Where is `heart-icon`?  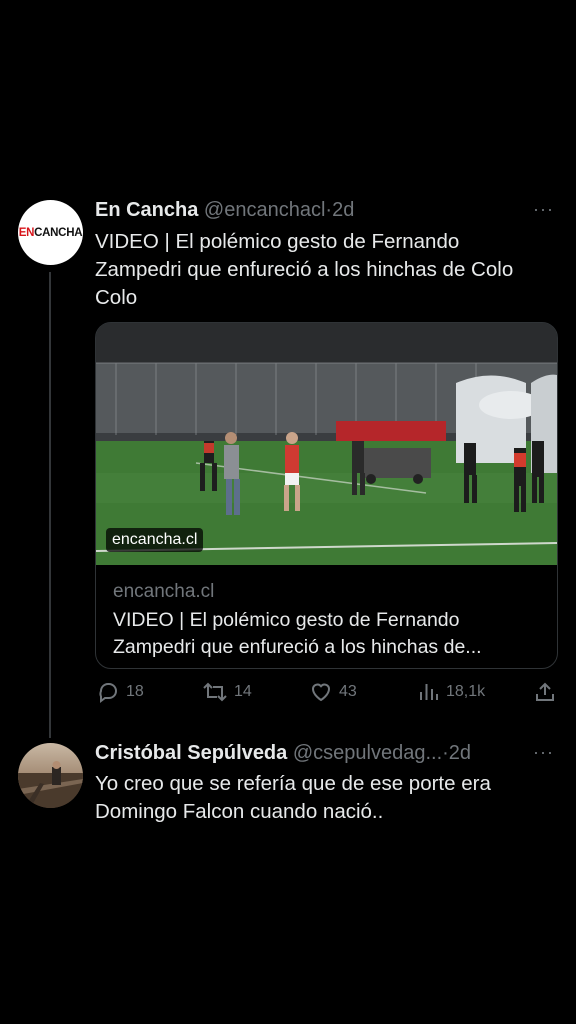 heart-icon is located at coordinates (321, 692).